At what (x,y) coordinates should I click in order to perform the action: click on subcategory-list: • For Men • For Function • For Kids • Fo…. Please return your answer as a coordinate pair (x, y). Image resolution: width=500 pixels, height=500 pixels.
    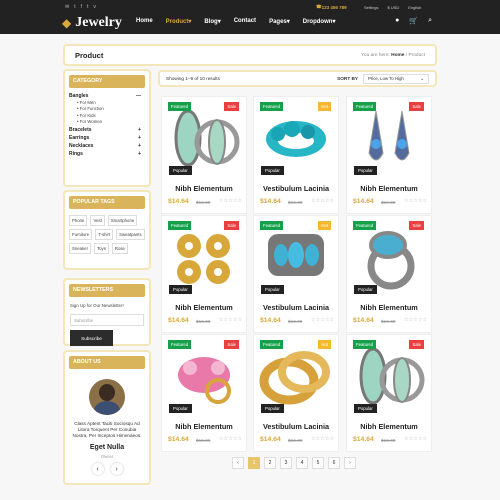
    Looking at the image, I should click on (107, 113).